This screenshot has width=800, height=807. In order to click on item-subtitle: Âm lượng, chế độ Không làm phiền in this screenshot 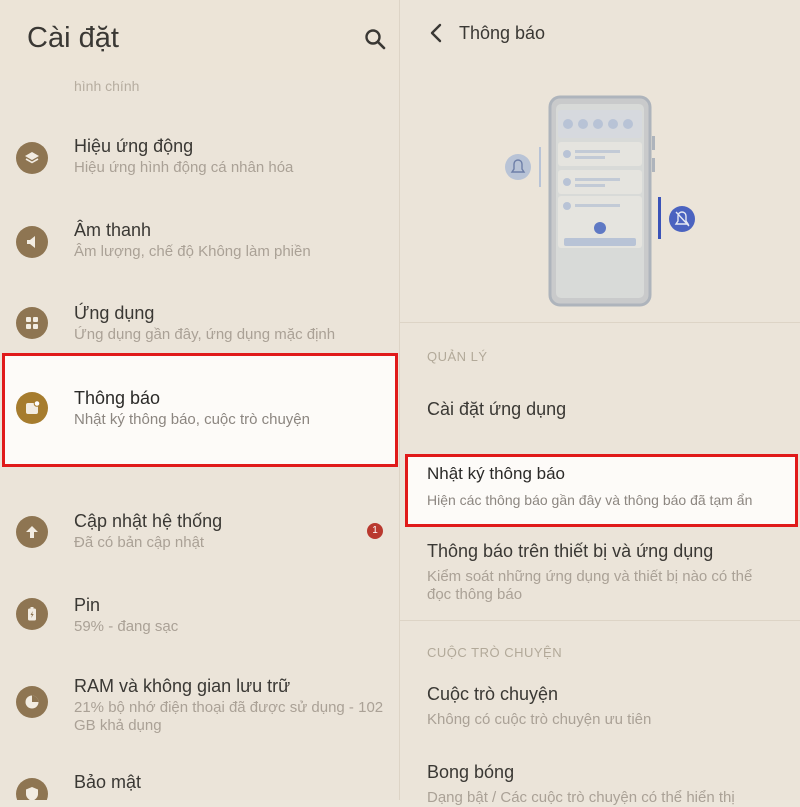, I will do `click(192, 251)`.